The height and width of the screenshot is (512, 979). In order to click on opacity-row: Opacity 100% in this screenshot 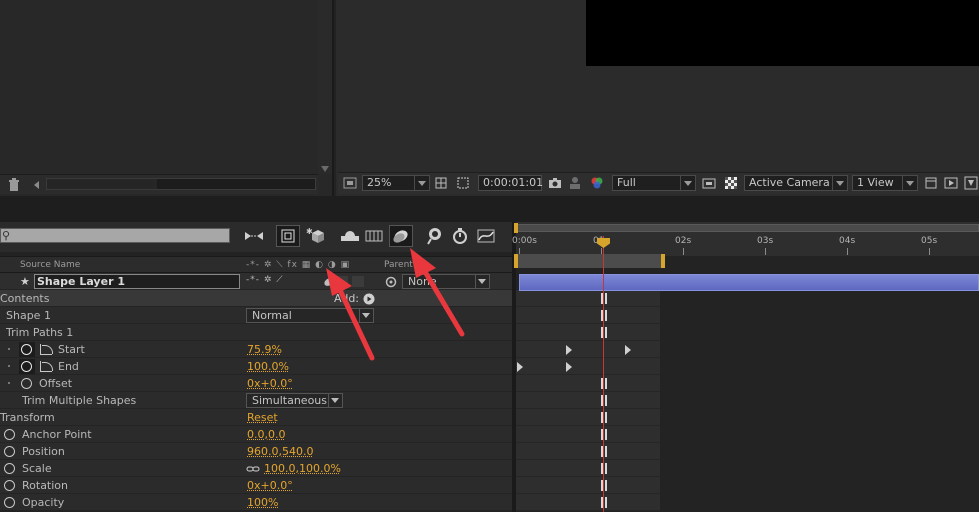, I will do `click(256, 502)`.